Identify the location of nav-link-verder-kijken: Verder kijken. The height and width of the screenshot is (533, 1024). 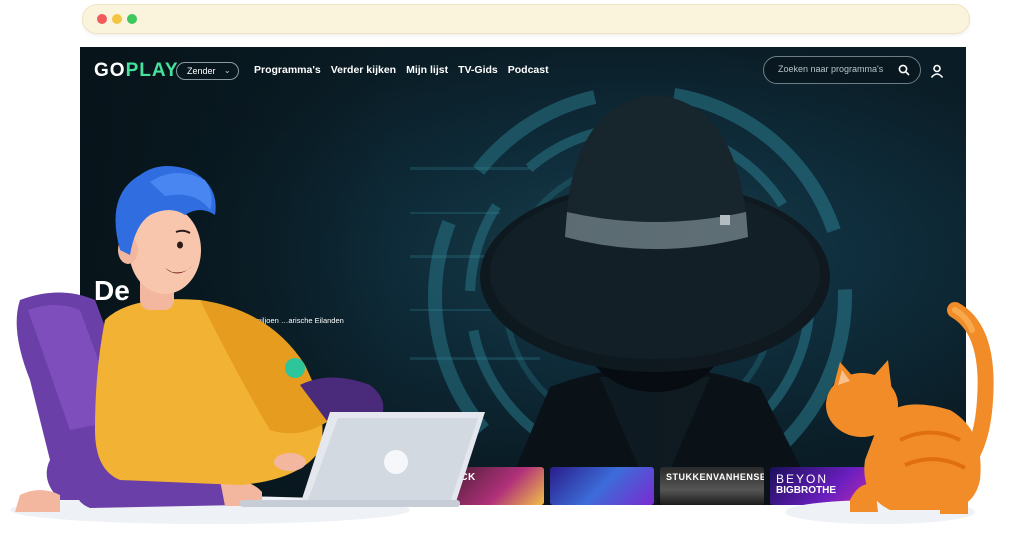
(363, 70).